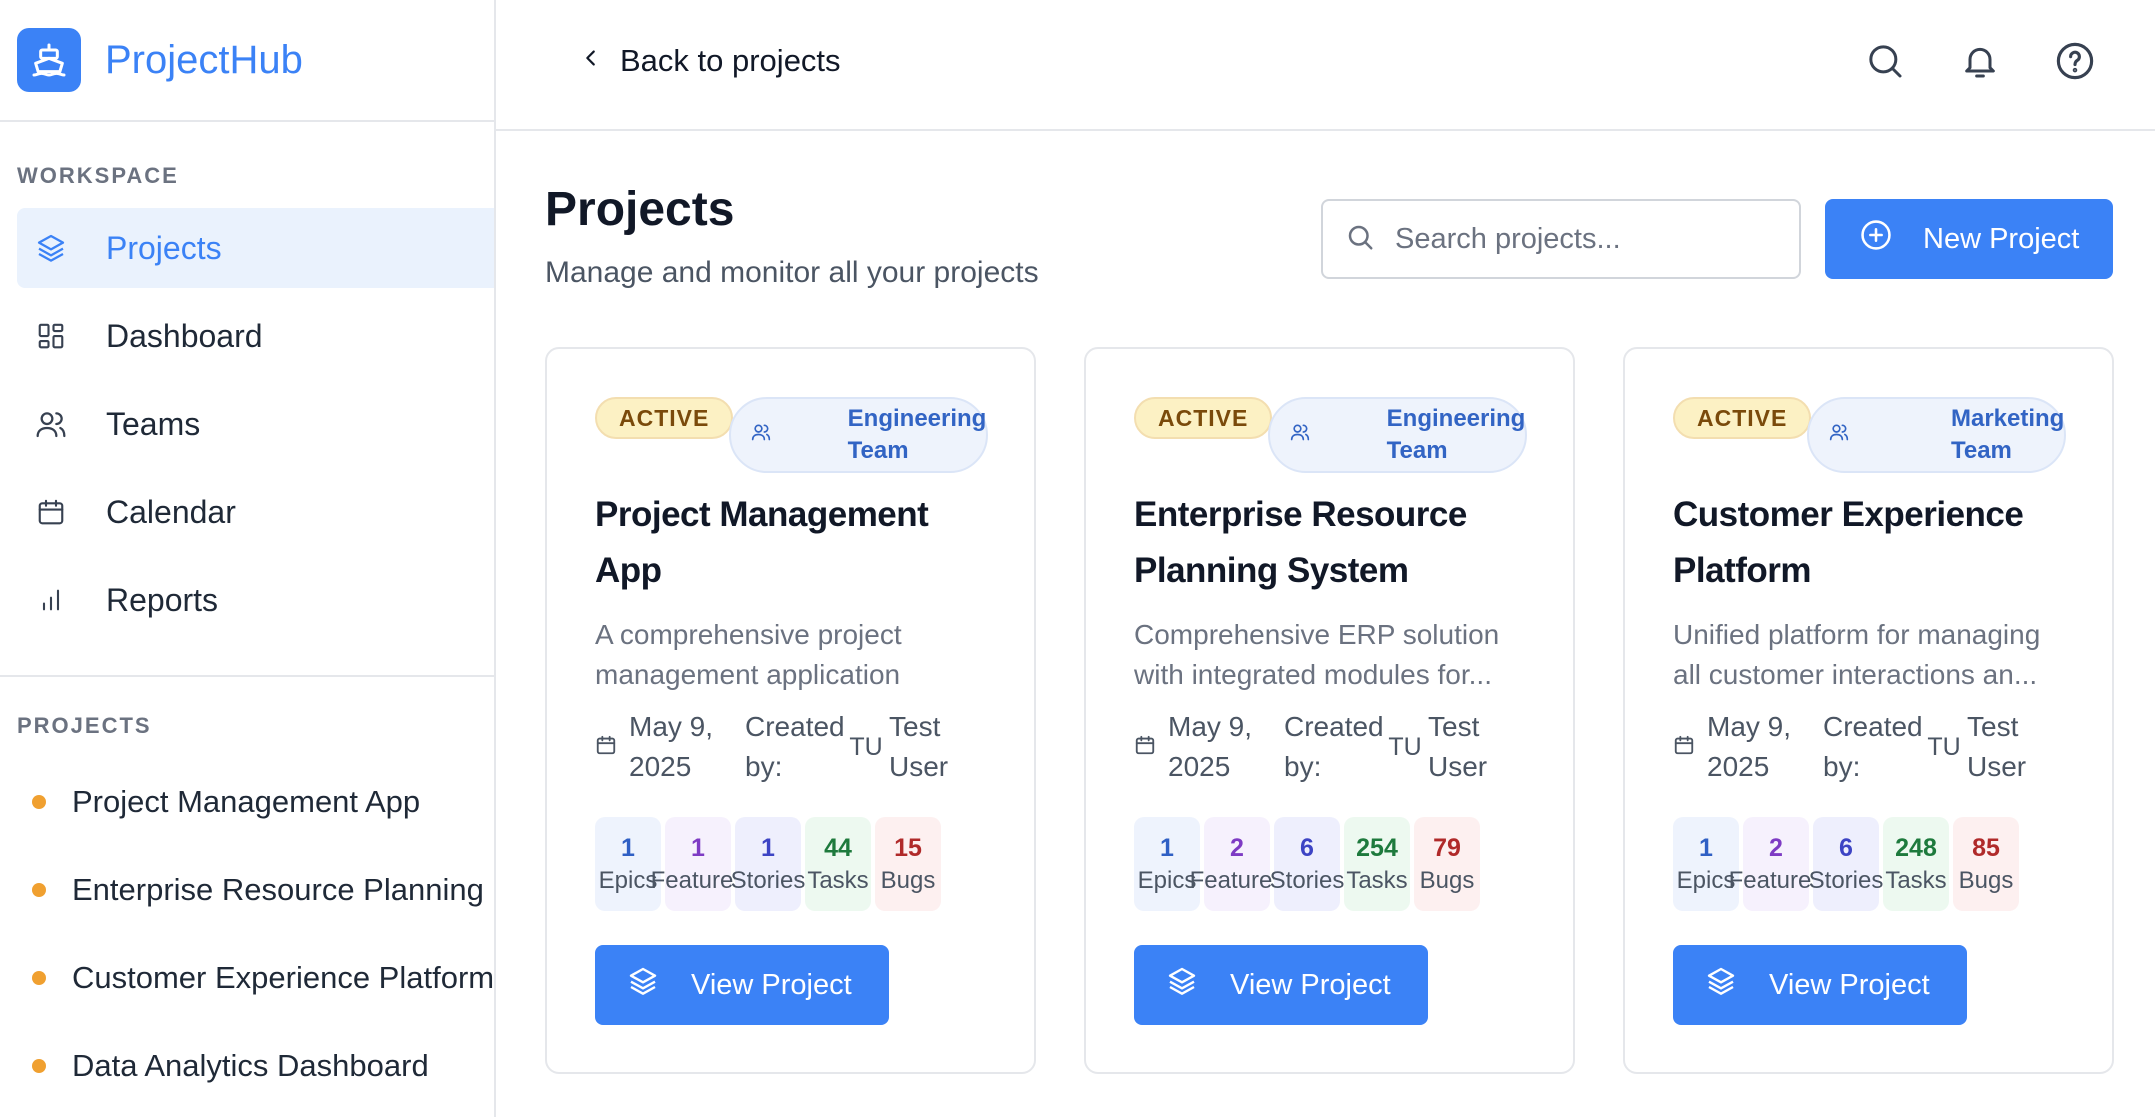 This screenshot has width=2155, height=1117. Describe the element at coordinates (255, 600) in the screenshot. I see `nav-item-reports: Reports` at that location.